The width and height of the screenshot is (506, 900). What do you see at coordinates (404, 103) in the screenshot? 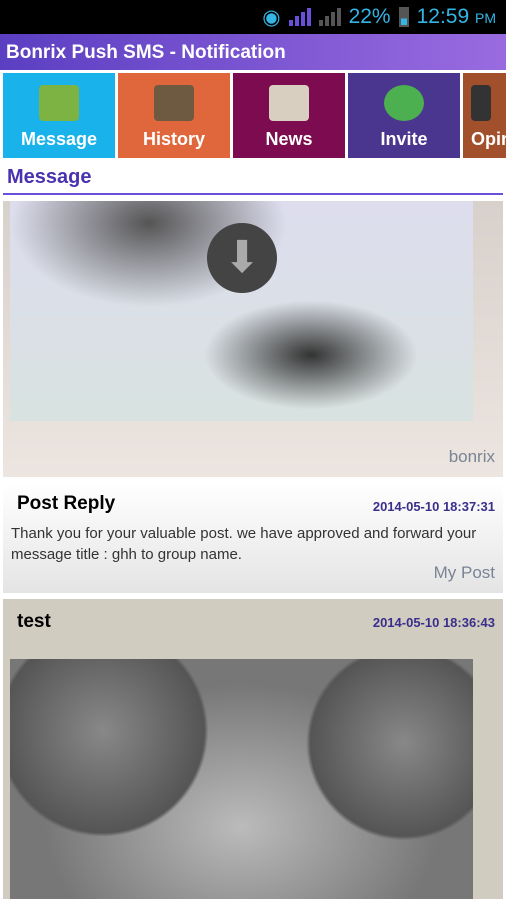
I see `add-user-icon` at bounding box center [404, 103].